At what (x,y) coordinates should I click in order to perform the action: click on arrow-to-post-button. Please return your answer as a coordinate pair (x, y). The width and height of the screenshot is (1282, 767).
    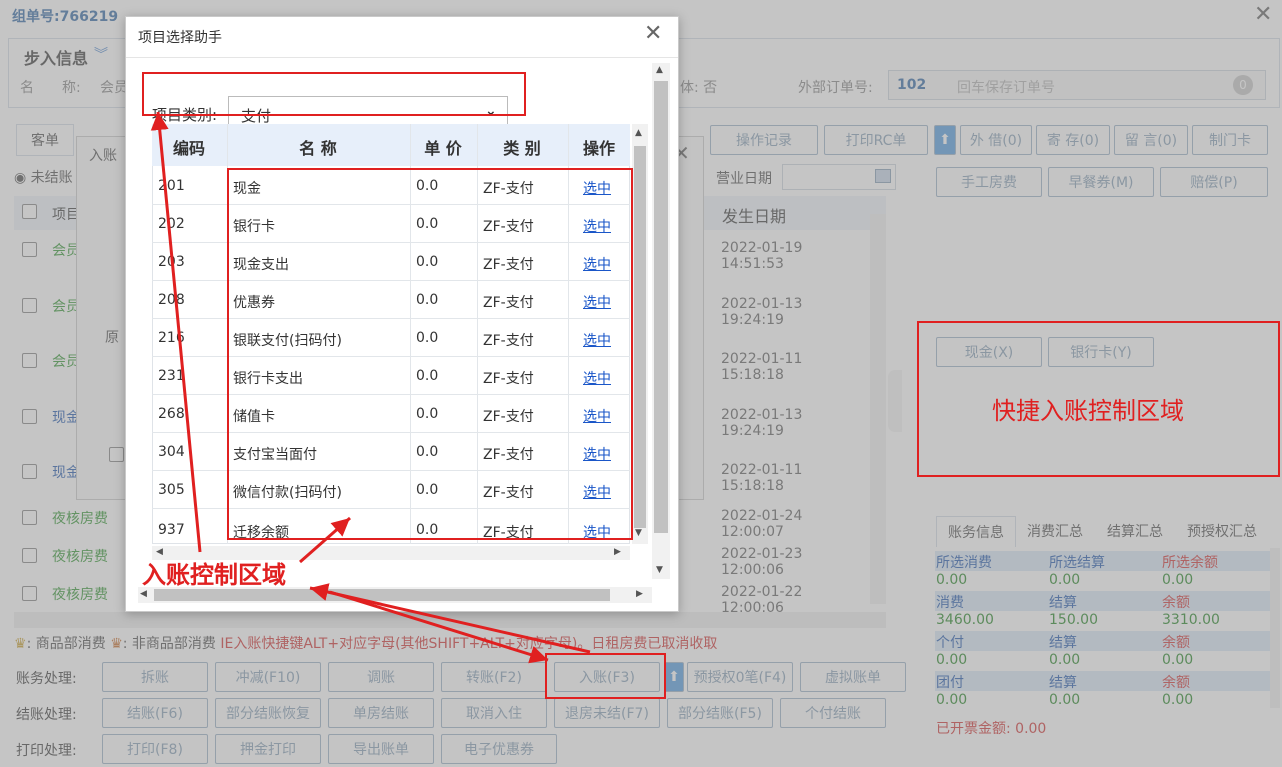
    Looking at the image, I should click on (439, 627).